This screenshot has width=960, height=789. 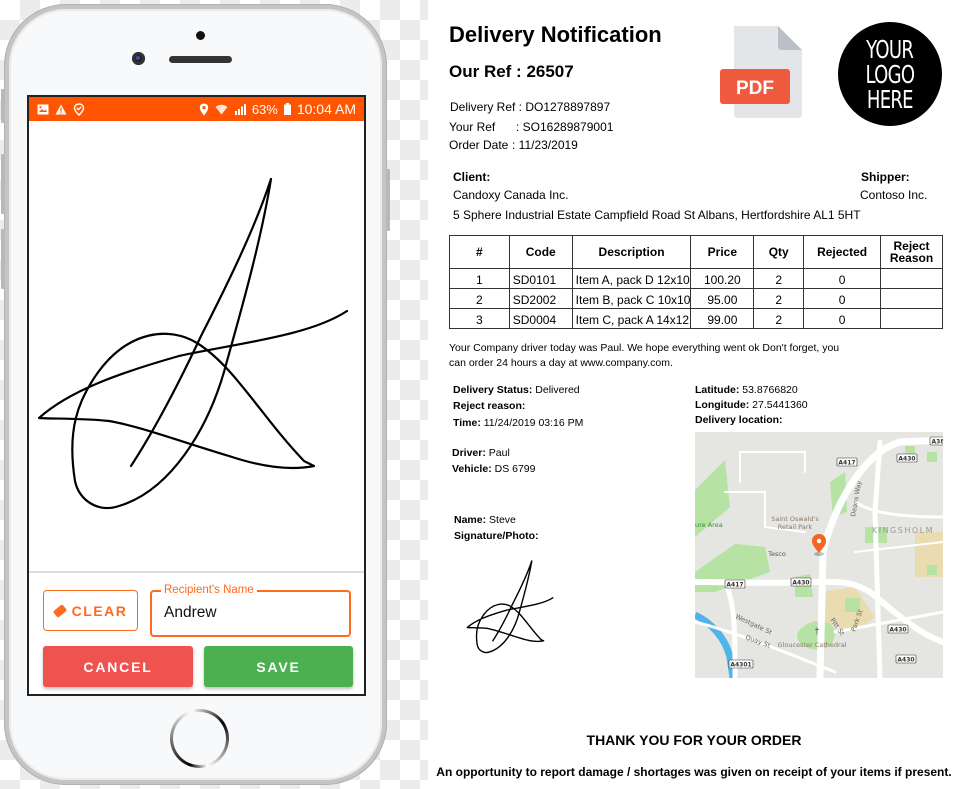 I want to click on latitude-label: Latitude:, so click(x=717, y=390).